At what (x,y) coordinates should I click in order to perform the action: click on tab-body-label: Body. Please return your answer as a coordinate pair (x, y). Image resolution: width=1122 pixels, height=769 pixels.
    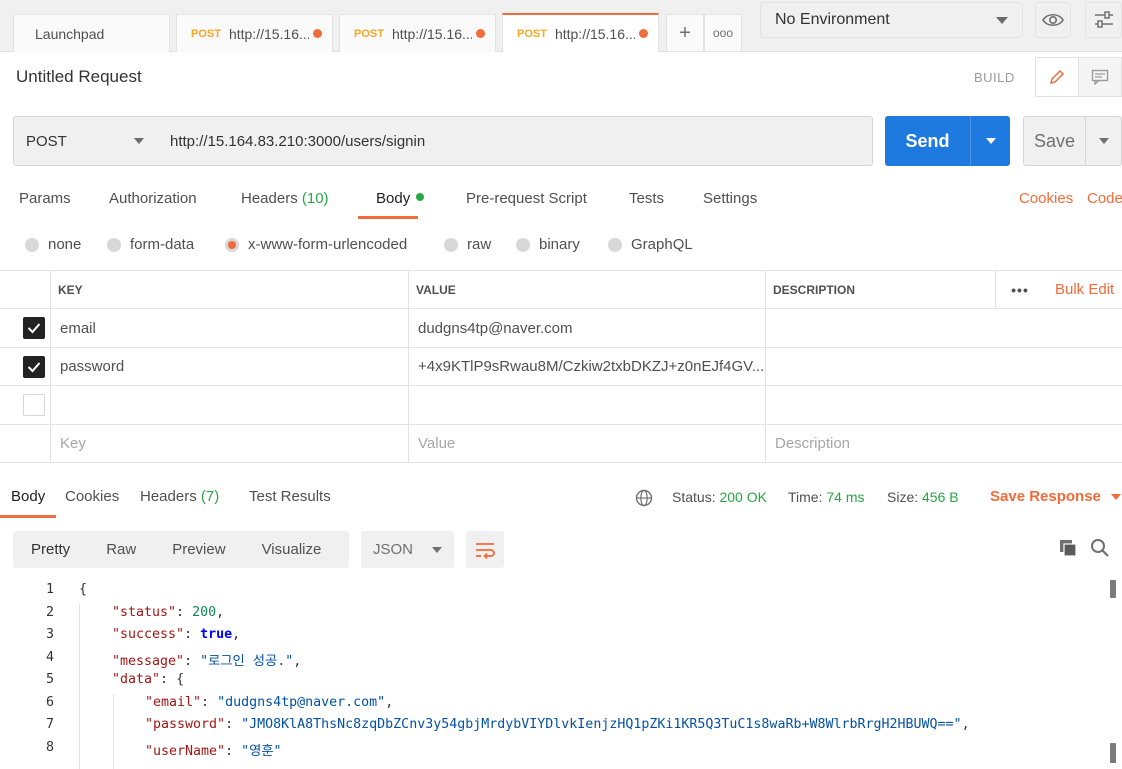
    Looking at the image, I should click on (393, 198).